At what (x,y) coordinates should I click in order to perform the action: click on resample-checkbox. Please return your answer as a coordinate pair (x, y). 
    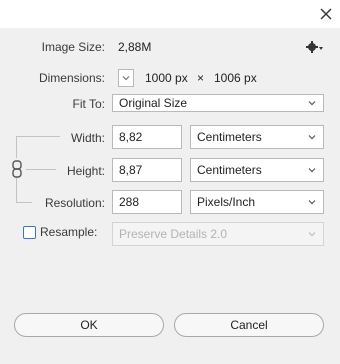
    Looking at the image, I should click on (29, 232).